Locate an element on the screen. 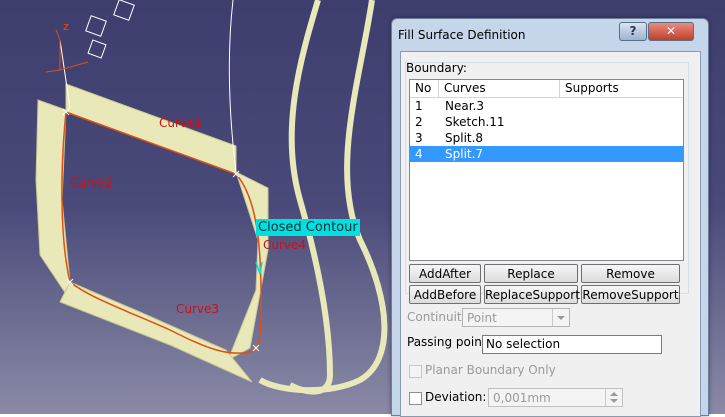 Image resolution: width=725 pixels, height=417 pixels. column-header-curves: Curves is located at coordinates (499, 88).